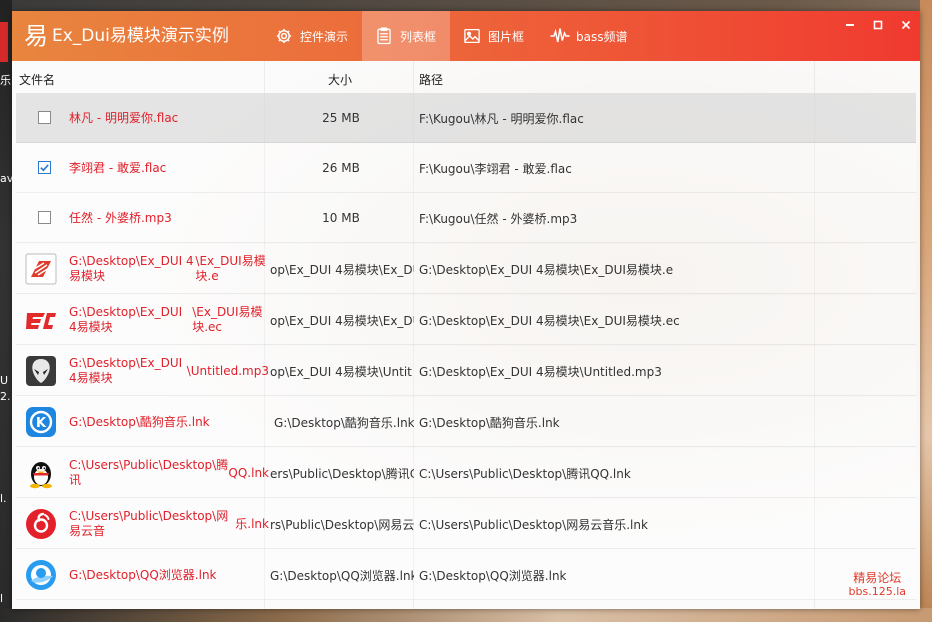  Describe the element at coordinates (501, 118) in the screenshot. I see `file-path: F:\Kugou\林凡 - 明明爱你.flac` at that location.